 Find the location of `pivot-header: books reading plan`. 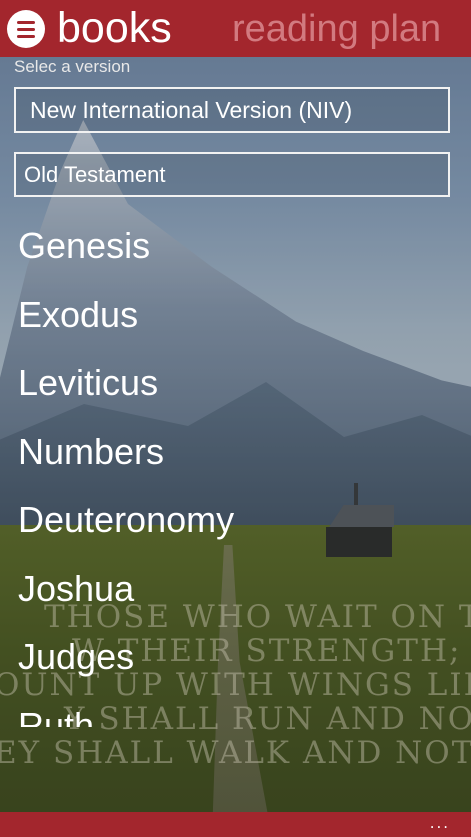

pivot-header: books reading plan is located at coordinates (235, 28).